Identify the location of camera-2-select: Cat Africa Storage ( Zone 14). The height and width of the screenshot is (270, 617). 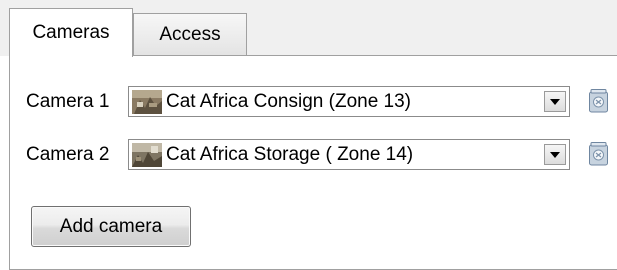
(349, 154).